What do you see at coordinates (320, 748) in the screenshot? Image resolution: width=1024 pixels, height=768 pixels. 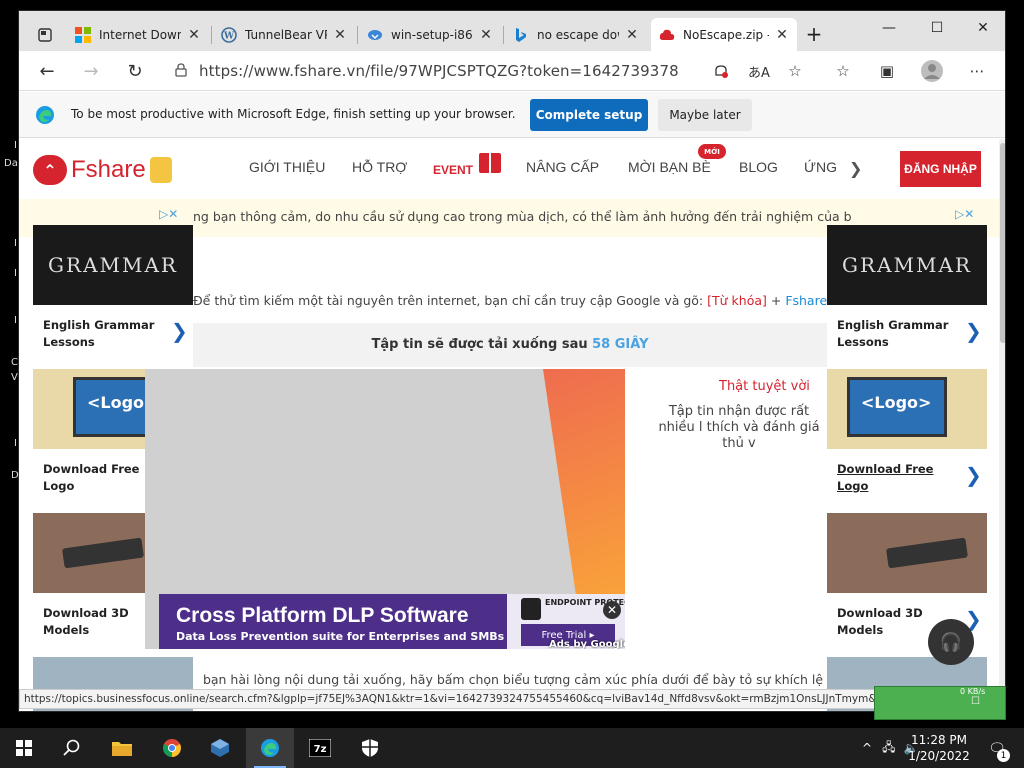 I see `7zip-button: 7z` at bounding box center [320, 748].